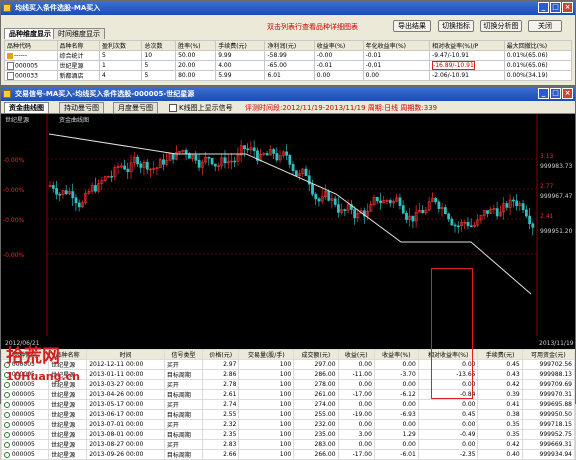  What do you see at coordinates (183, 384) in the screenshot?
I see `cell: 买开` at bounding box center [183, 384].